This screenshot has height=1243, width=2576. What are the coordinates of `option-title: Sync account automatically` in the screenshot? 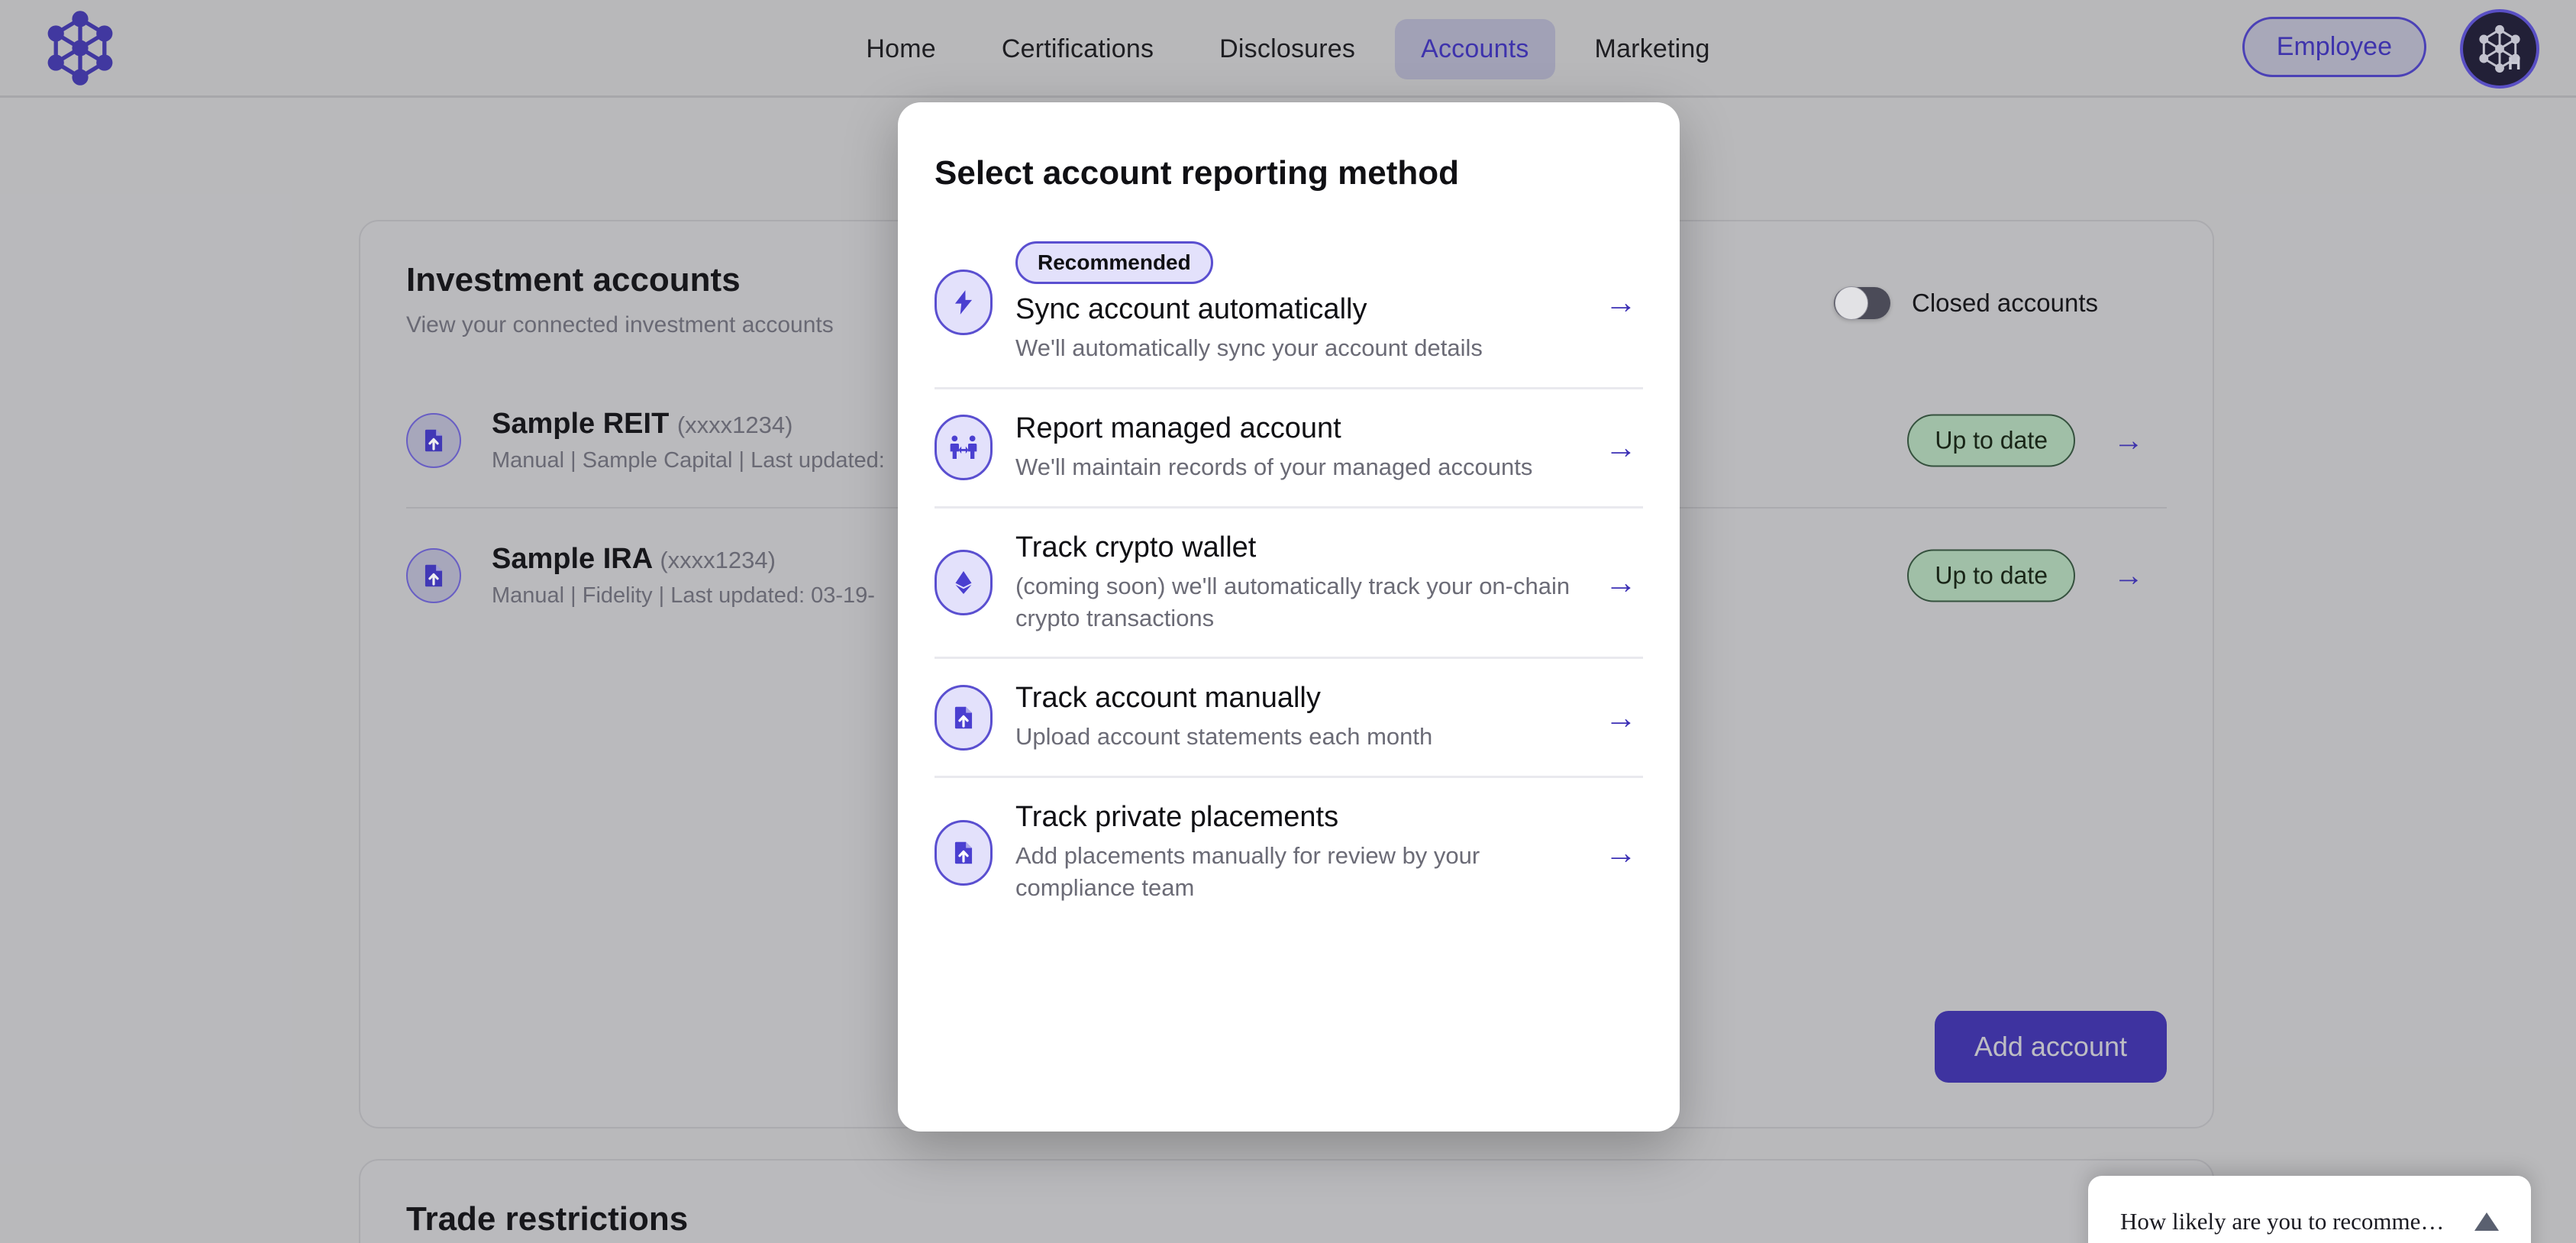 It's located at (1191, 309).